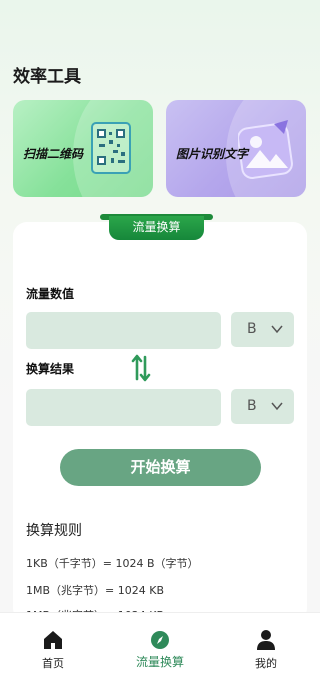 This screenshot has width=320, height=680. What do you see at coordinates (141, 368) in the screenshot?
I see `swap-icon` at bounding box center [141, 368].